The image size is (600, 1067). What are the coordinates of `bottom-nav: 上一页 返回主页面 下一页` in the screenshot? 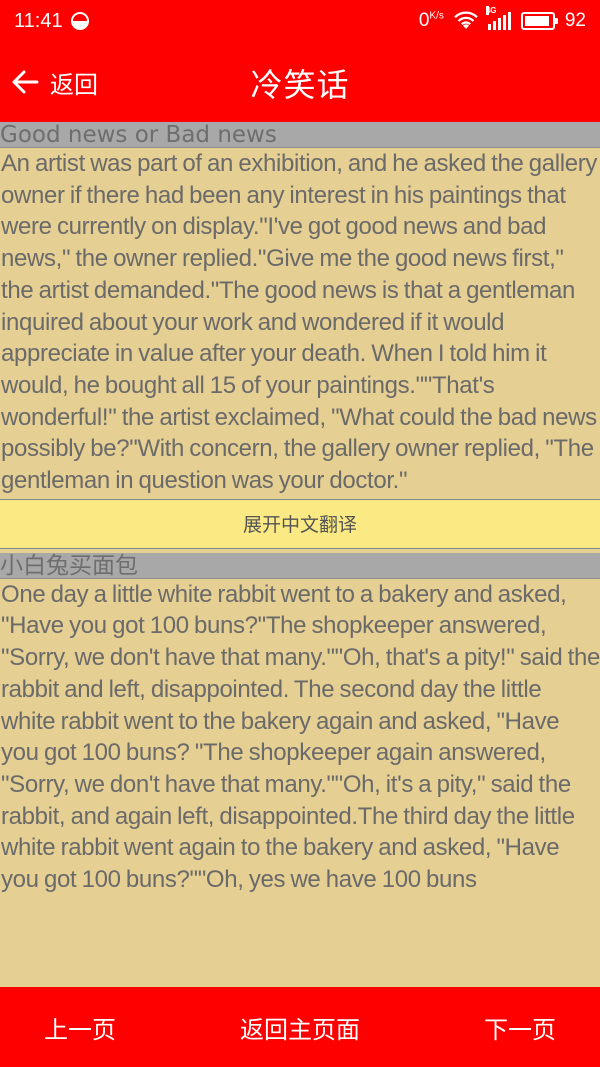 It's located at (300, 1027).